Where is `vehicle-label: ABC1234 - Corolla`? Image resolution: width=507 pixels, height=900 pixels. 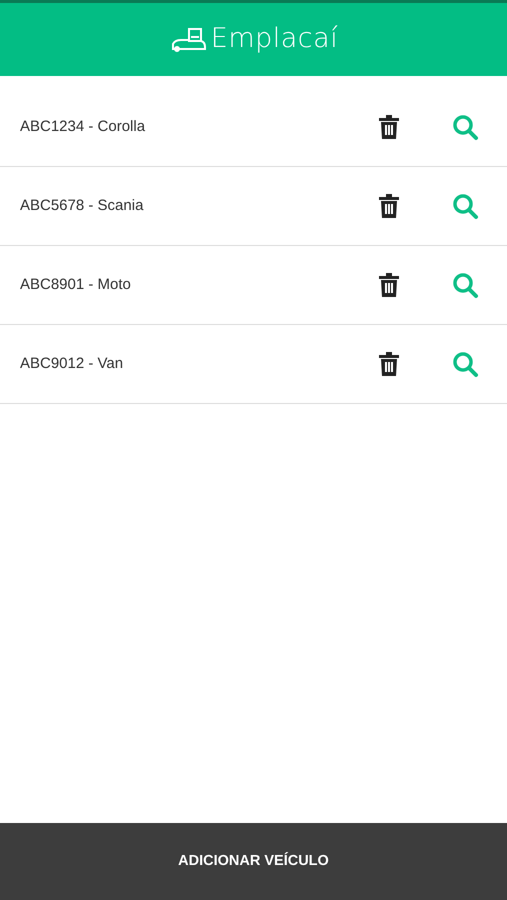
vehicle-label: ABC1234 - Corolla is located at coordinates (199, 127).